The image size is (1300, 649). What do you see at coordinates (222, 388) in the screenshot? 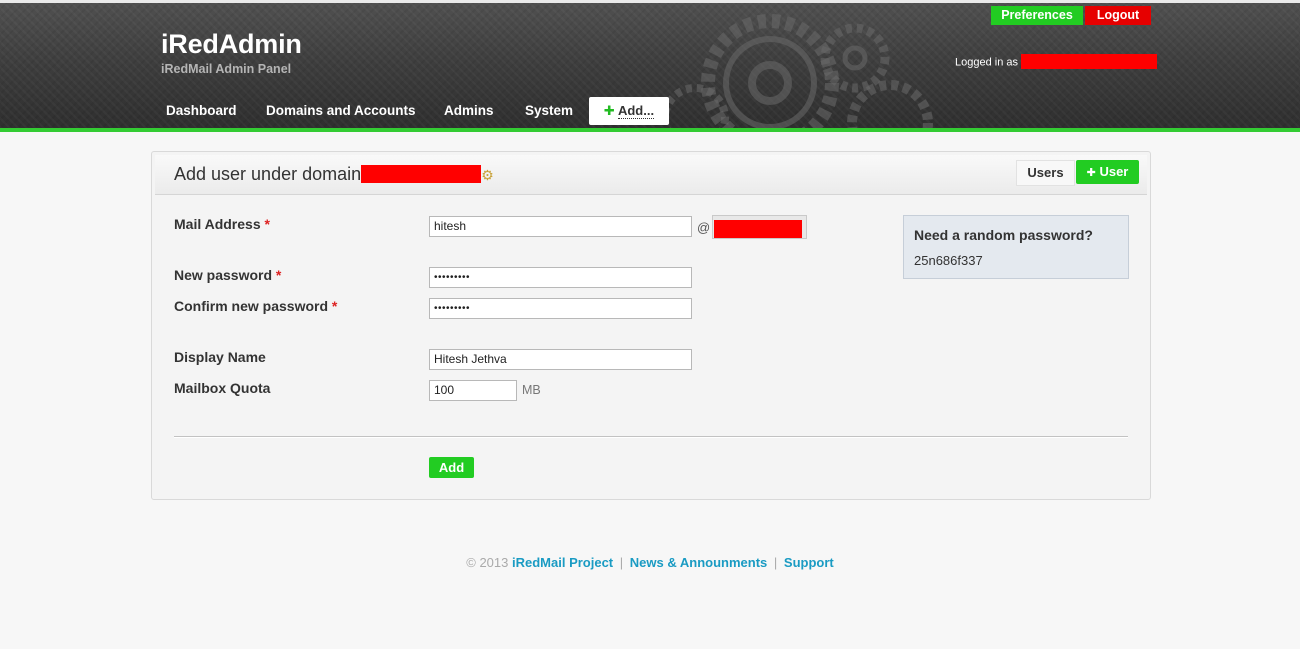
I see `mailbox-quota-label: Mailbox Quota` at bounding box center [222, 388].